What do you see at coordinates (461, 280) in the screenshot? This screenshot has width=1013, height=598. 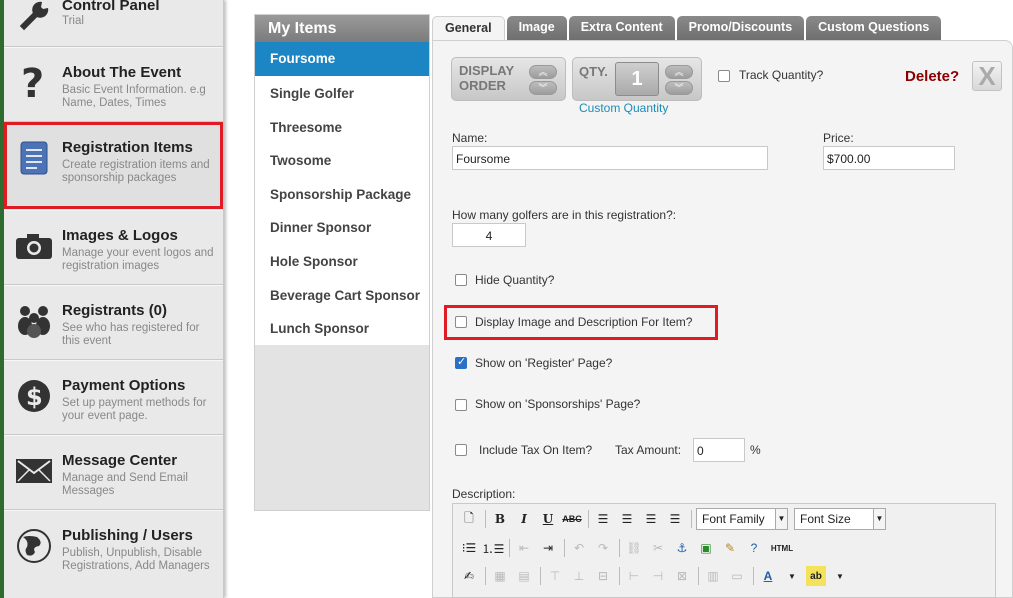 I see `hide-quantity-checkbox` at bounding box center [461, 280].